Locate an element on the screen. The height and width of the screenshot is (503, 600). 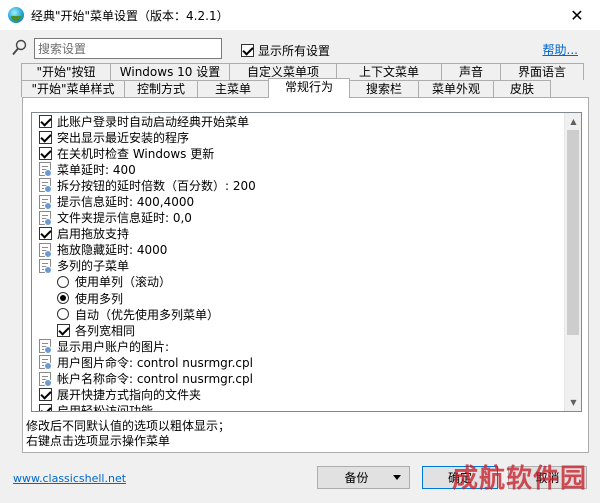
setting-label: 提示信息延时: 400,4000 is located at coordinates (126, 202).